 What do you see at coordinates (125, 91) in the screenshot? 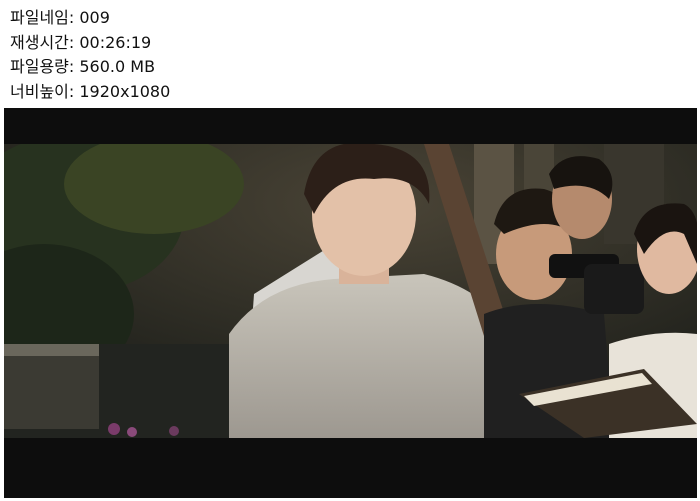
I see `resolution-value: 1920x1080` at bounding box center [125, 91].